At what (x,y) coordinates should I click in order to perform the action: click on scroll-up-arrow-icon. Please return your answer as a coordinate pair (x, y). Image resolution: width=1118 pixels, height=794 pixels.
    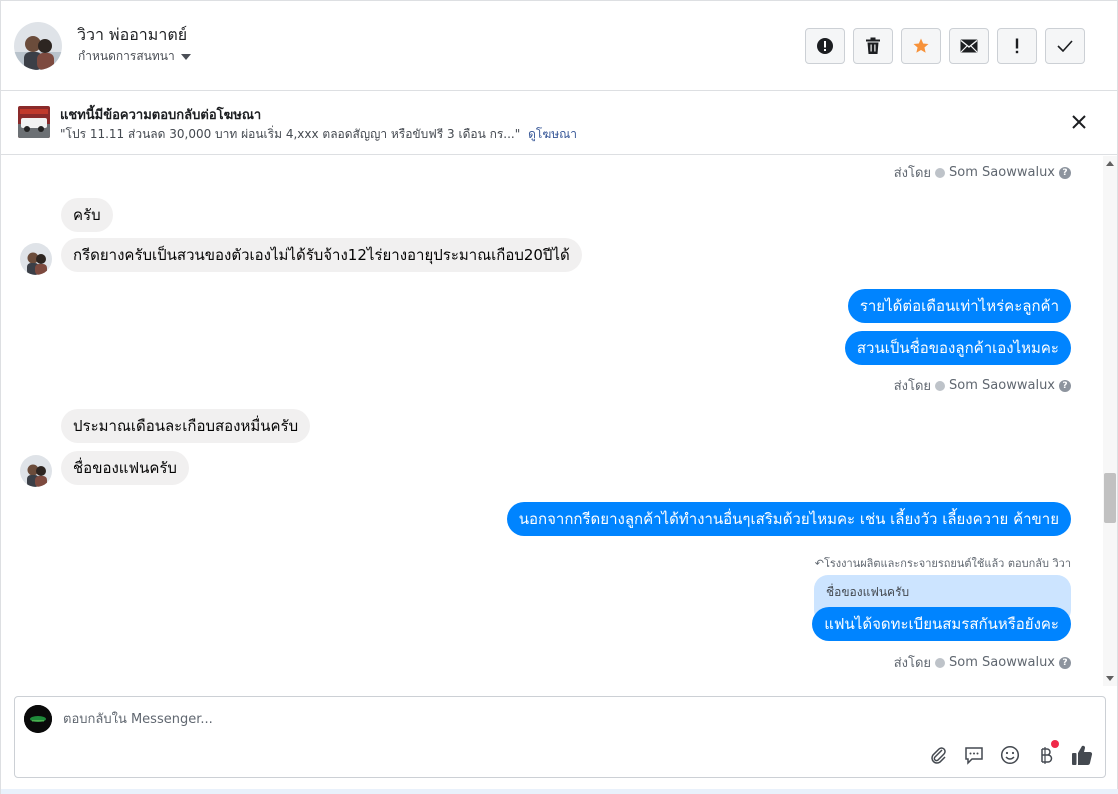
    Looking at the image, I should click on (1110, 163).